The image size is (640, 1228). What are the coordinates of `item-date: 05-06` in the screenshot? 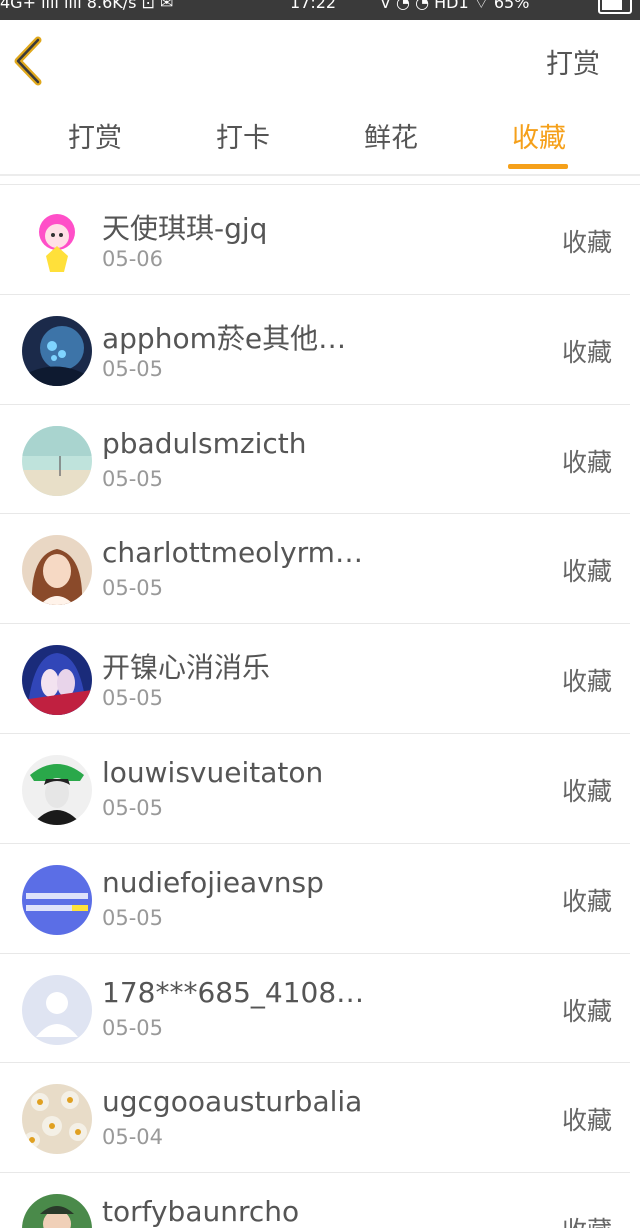 It's located at (133, 259).